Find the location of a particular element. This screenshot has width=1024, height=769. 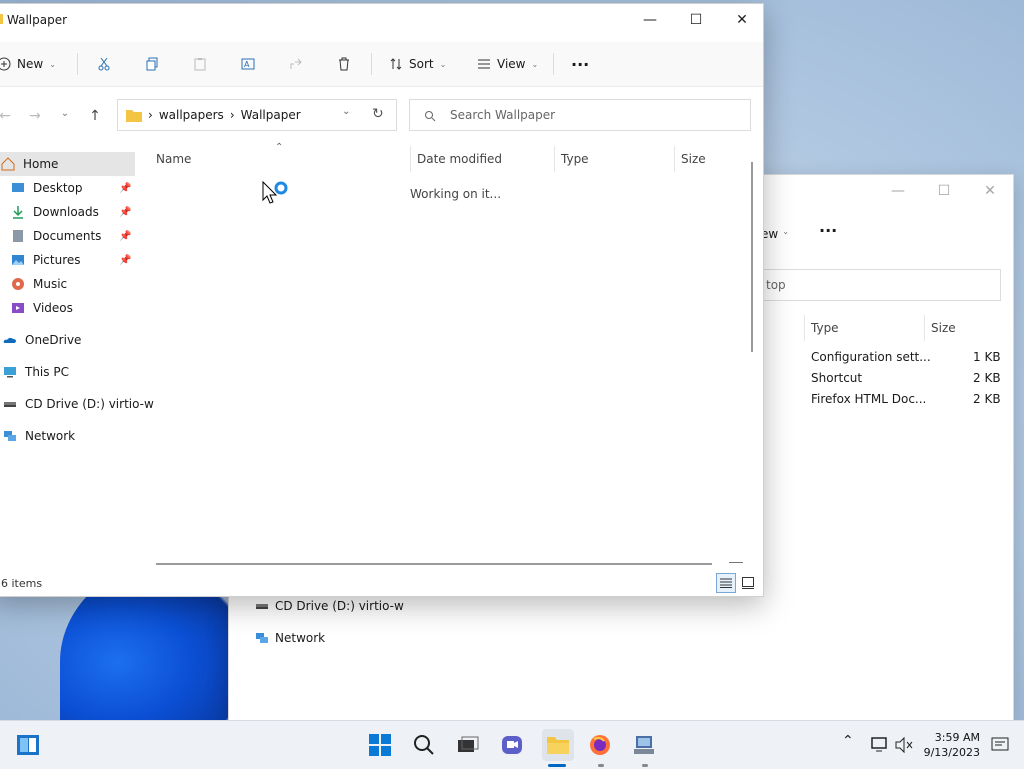

sidebar-item-cd-drive: CD Drive (D:) virtio-w is located at coordinates (78, 404).